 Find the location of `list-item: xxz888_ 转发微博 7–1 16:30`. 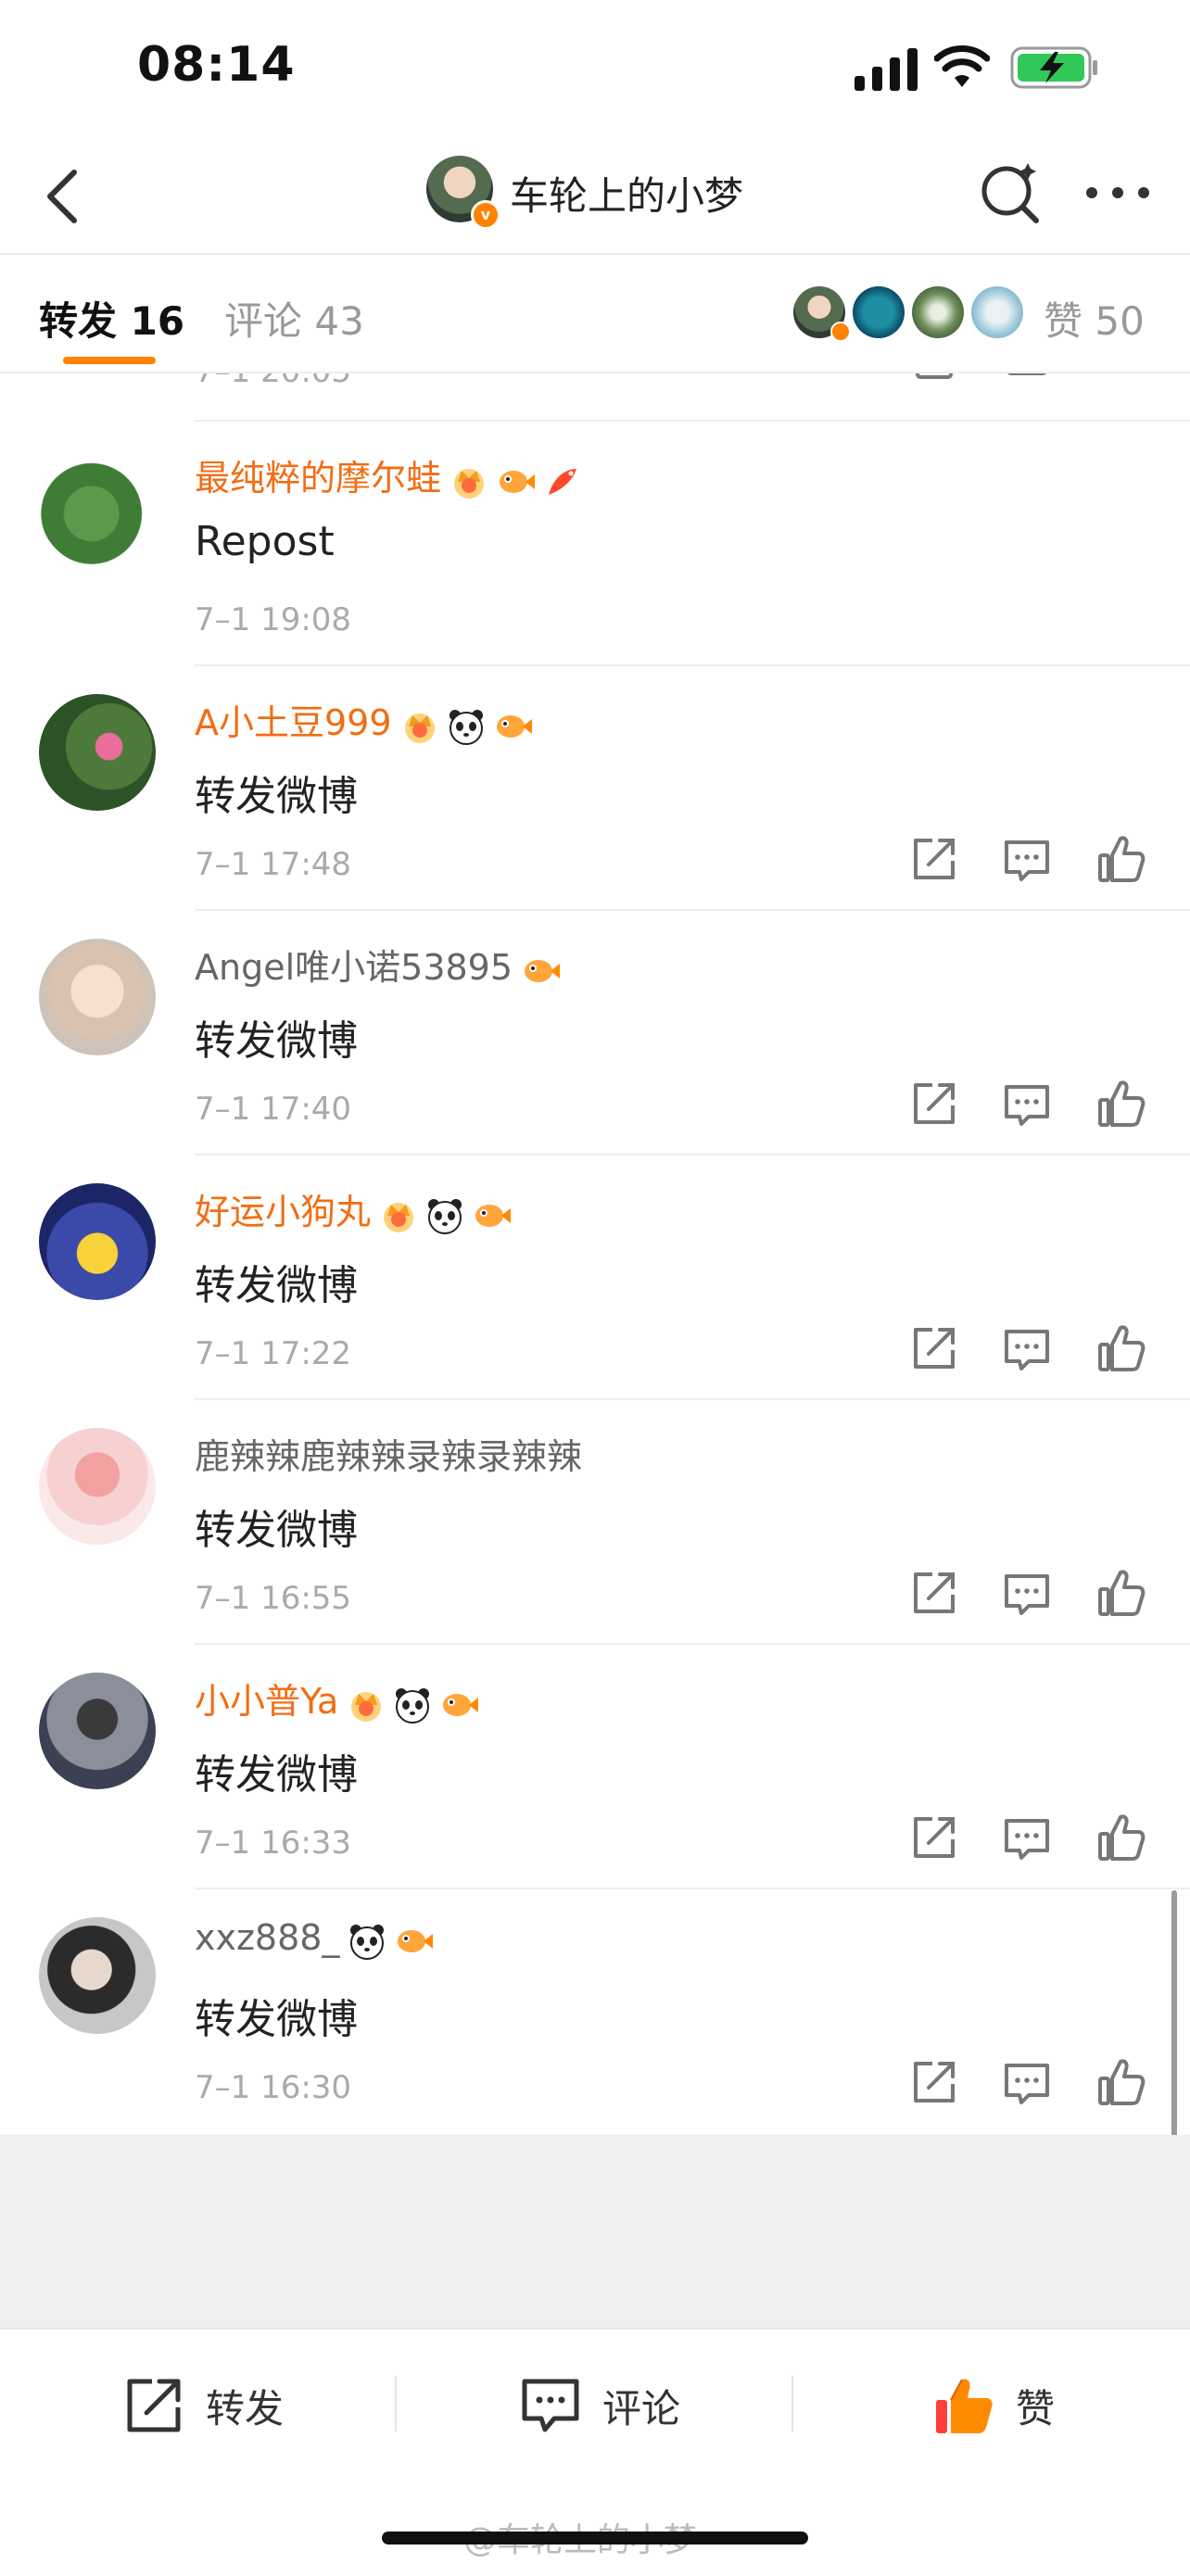

list-item: xxz888_ 转发微博 7–1 16:30 is located at coordinates (595, 2010).